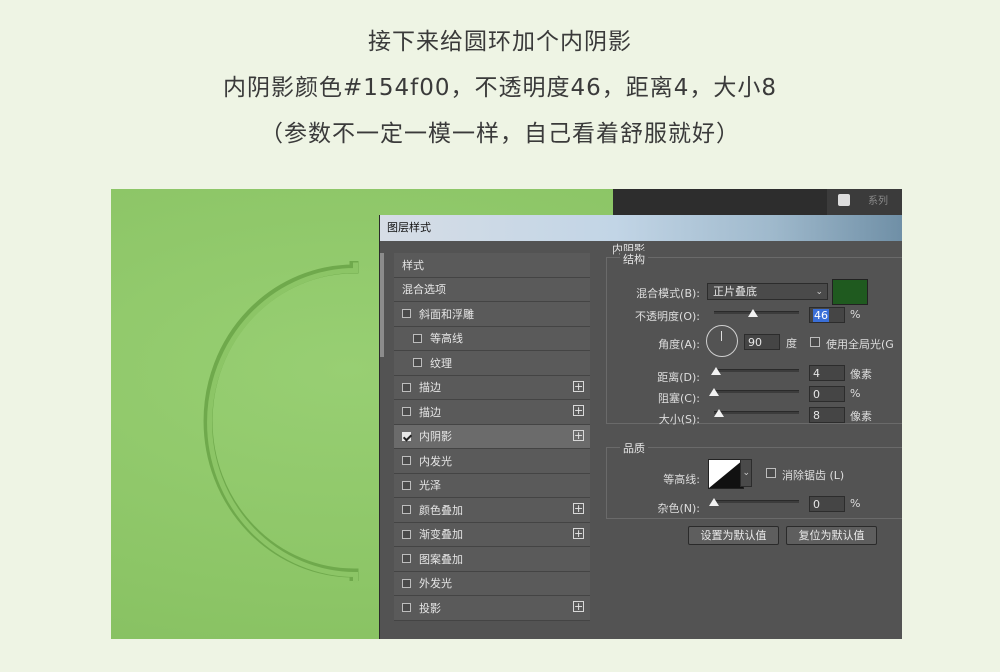 The height and width of the screenshot is (672, 1000). What do you see at coordinates (719, 413) in the screenshot?
I see `size-slider-thumb` at bounding box center [719, 413].